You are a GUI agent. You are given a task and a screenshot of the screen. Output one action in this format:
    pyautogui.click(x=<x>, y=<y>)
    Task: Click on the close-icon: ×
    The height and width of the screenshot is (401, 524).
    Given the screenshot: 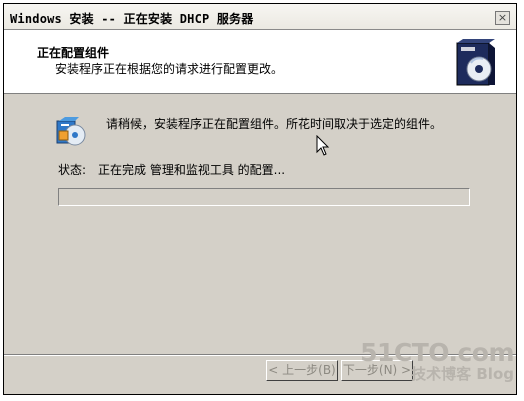 What is the action you would take?
    pyautogui.click(x=502, y=17)
    